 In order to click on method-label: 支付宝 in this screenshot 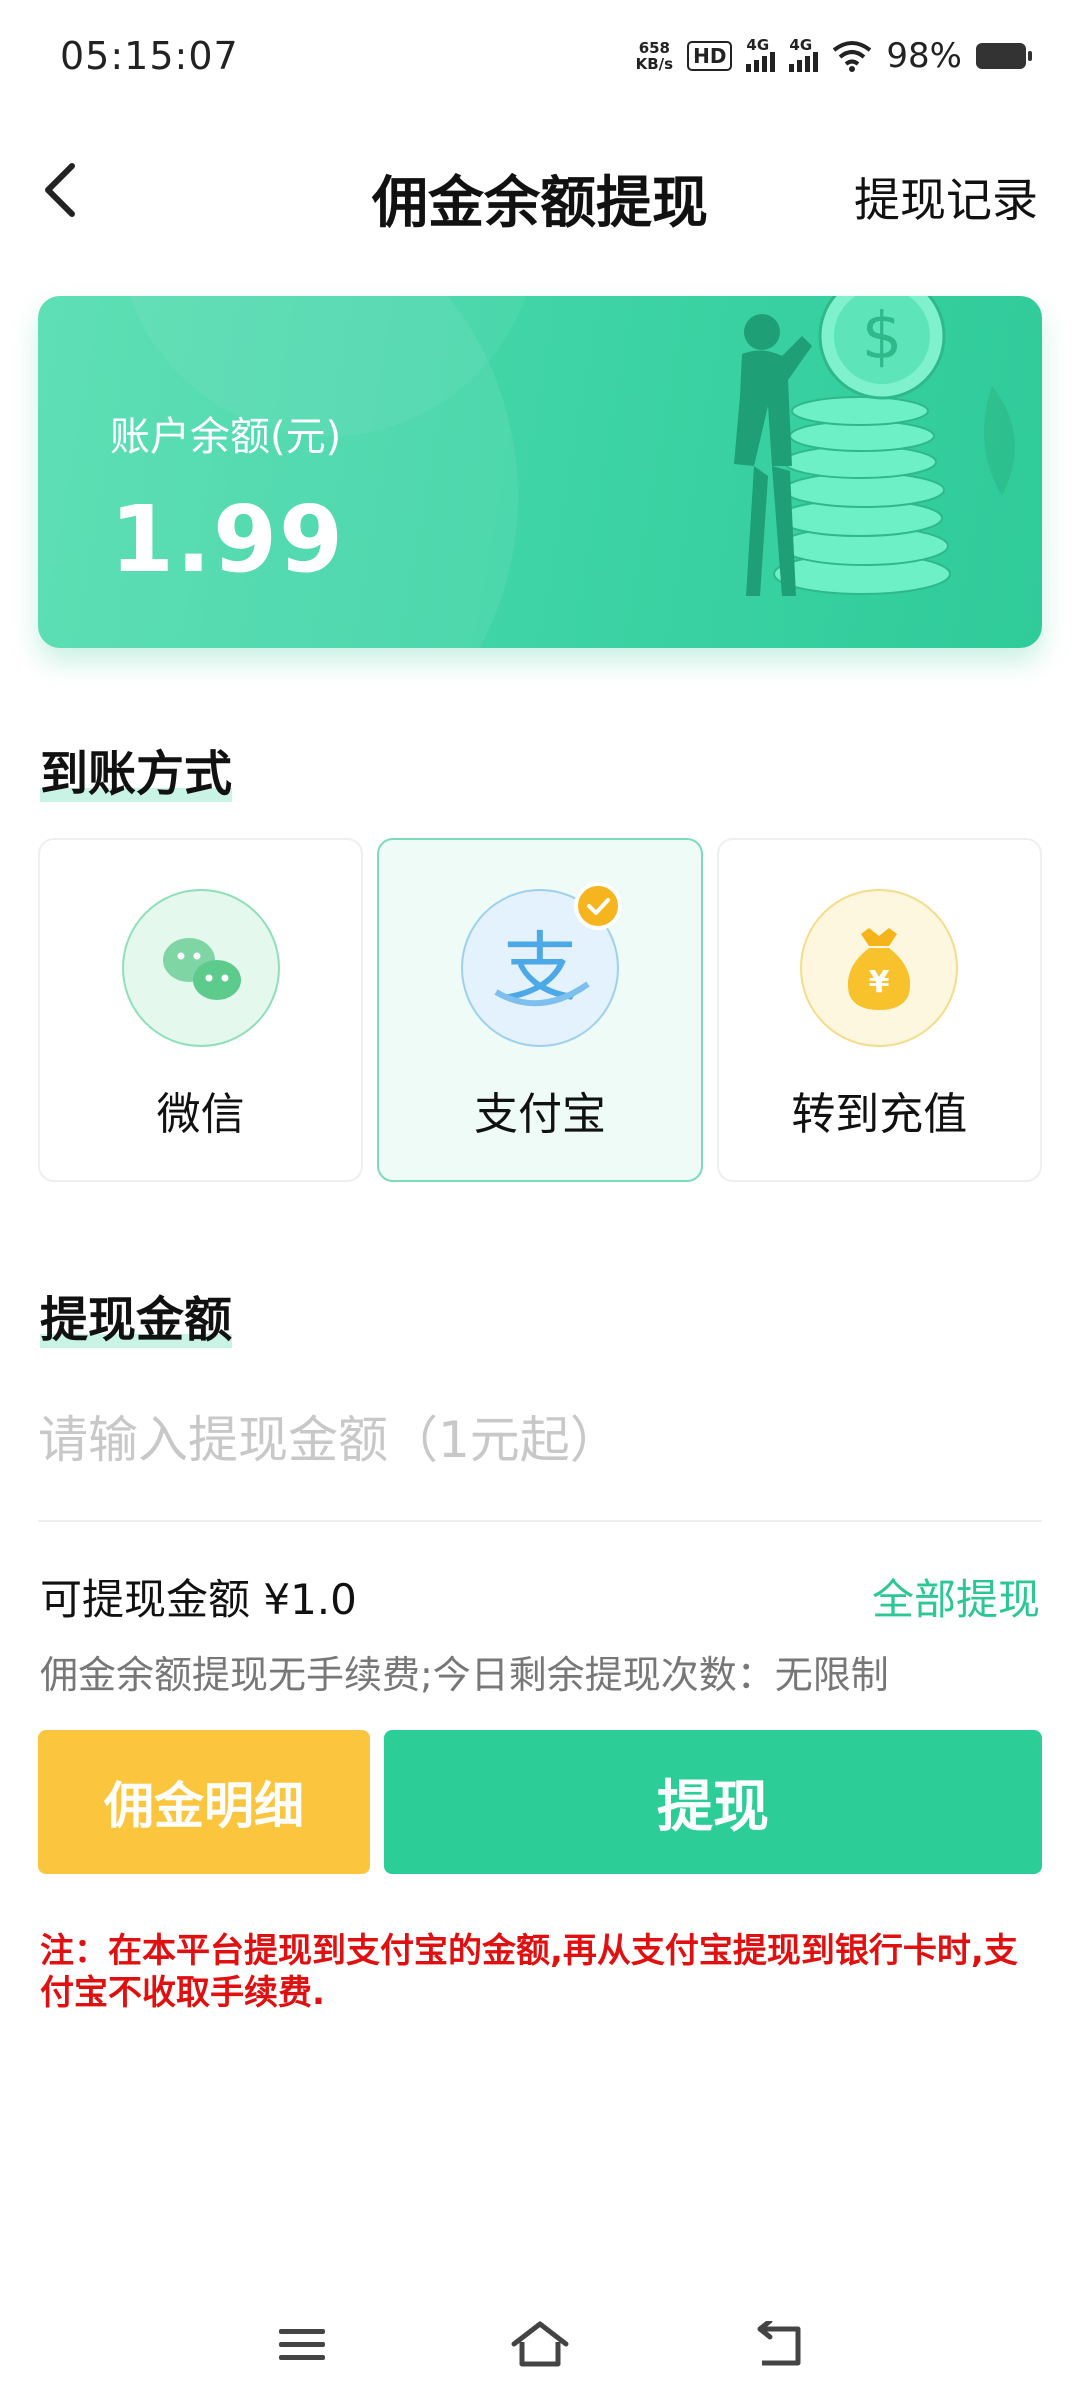, I will do `click(539, 1114)`.